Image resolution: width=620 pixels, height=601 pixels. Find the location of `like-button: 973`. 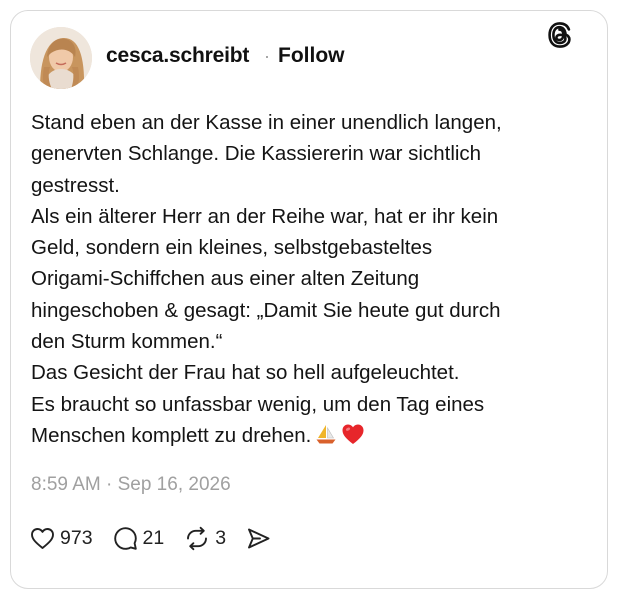

like-button: 973 is located at coordinates (61, 538).